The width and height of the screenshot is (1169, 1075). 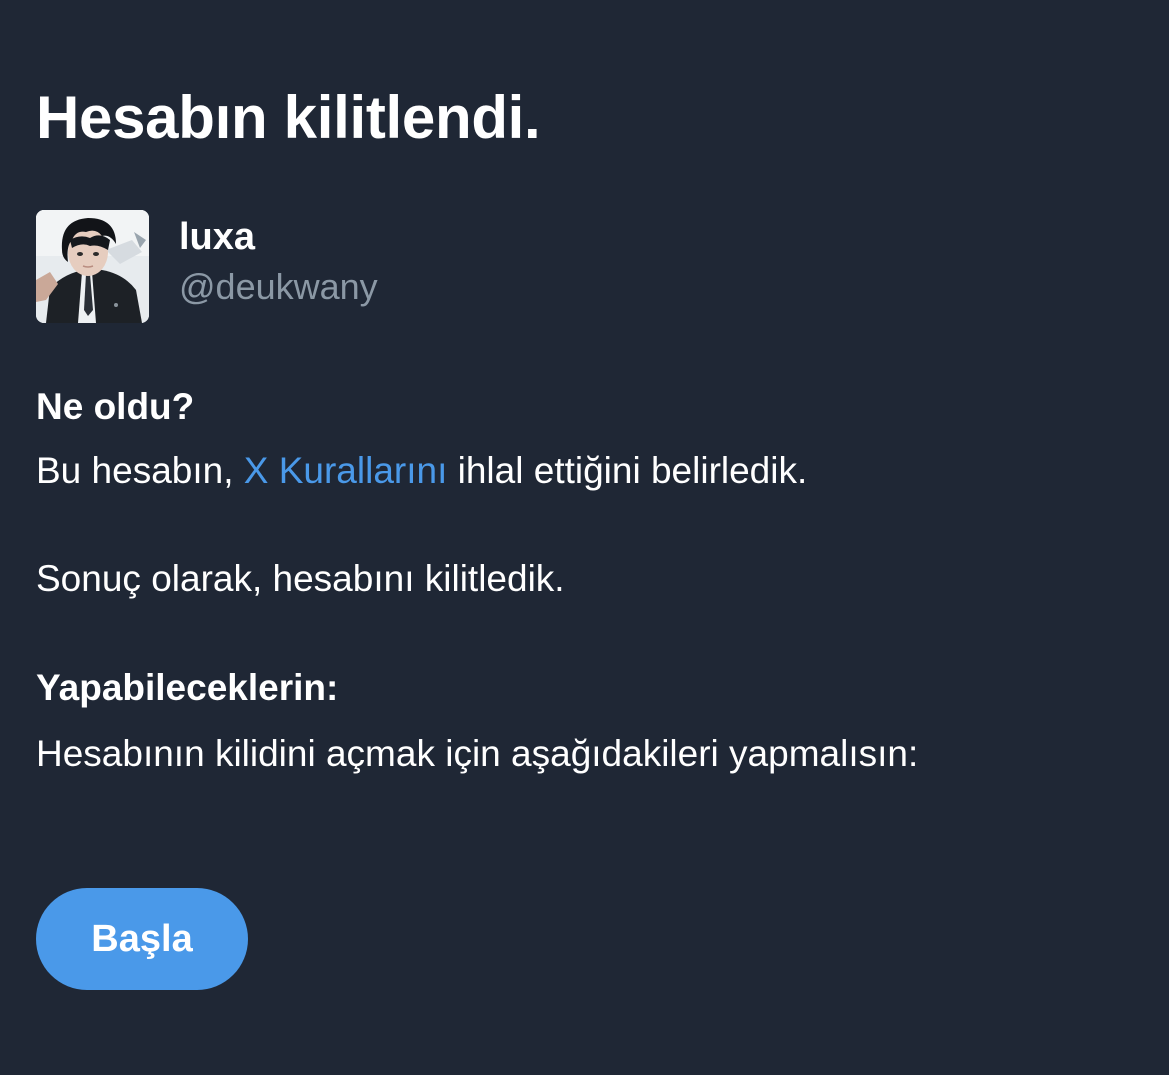 I want to click on page-title: Hesabın kilitlendi., so click(x=288, y=117).